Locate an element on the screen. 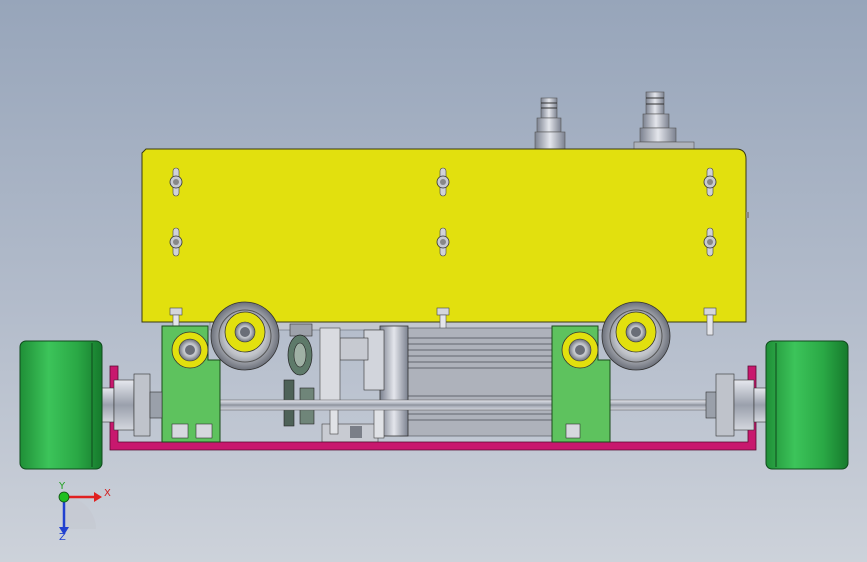  right-hub is located at coordinates (736, 405).